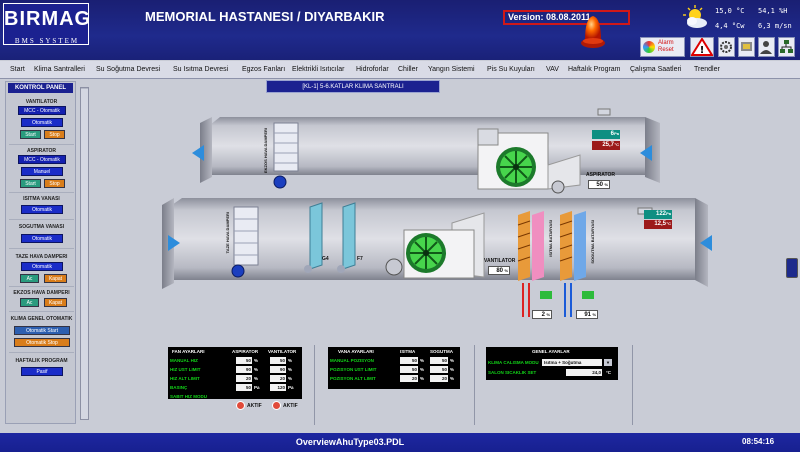  I want to click on aspirator-speed-value: 50%, so click(599, 184).